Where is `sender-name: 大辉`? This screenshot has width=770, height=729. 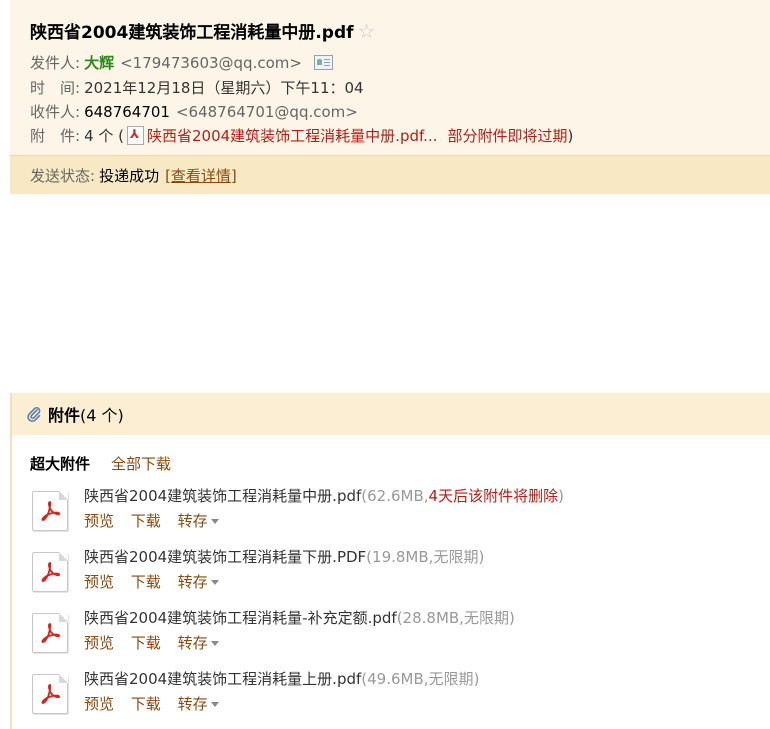 sender-name: 大辉 is located at coordinates (99, 62).